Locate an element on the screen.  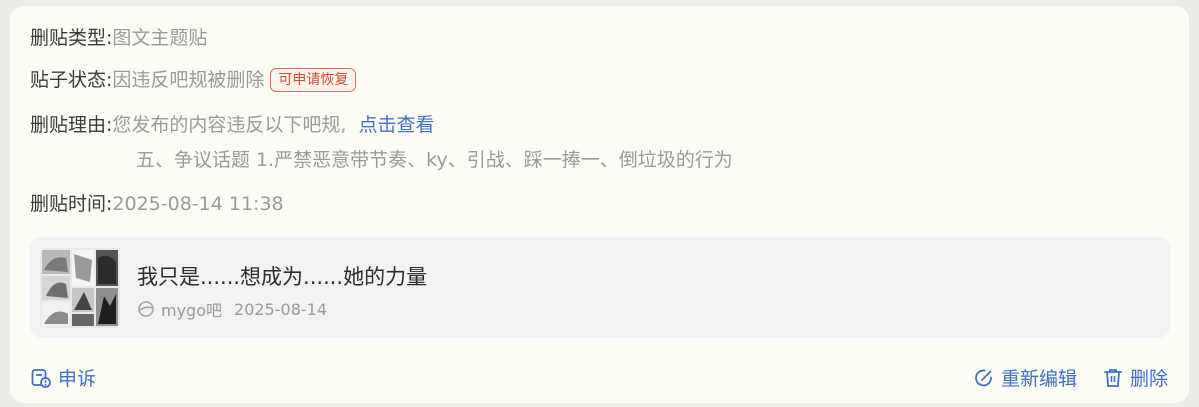
post-status-row: 贴子状态: 因违反吧规被删除 可申请恢复 is located at coordinates (193, 80).